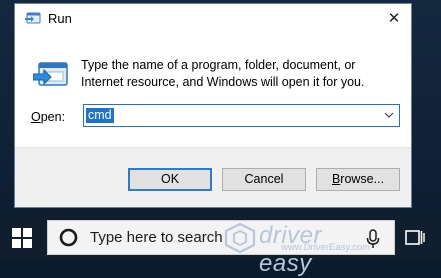  I want to click on driver-easy-logo-icon, so click(240, 238).